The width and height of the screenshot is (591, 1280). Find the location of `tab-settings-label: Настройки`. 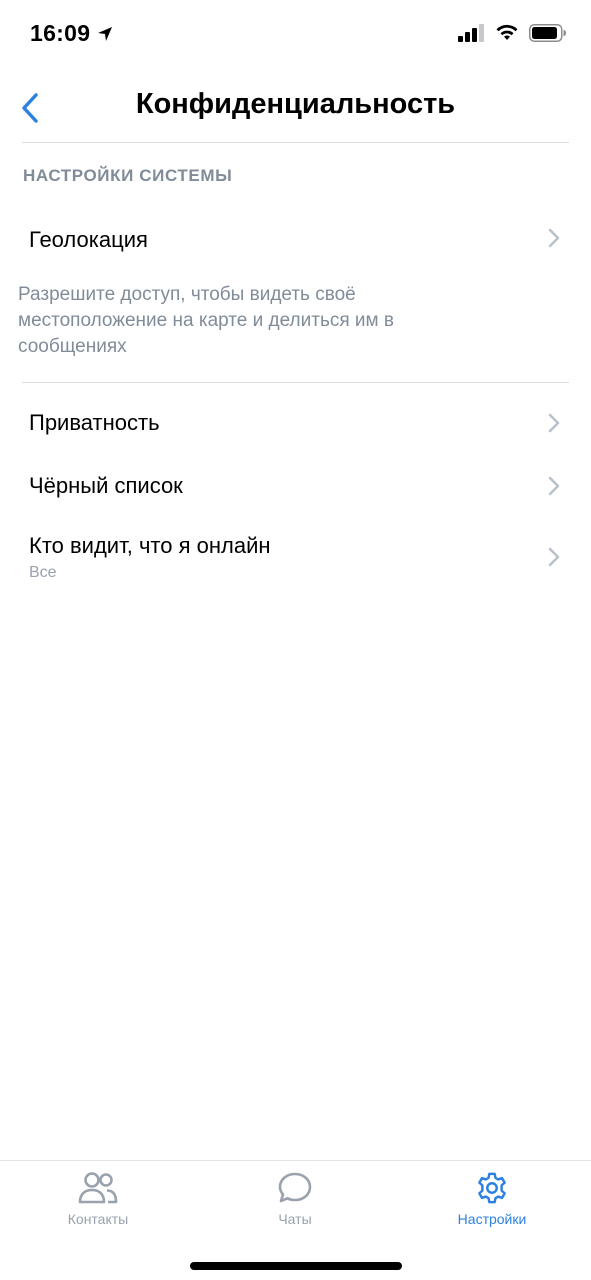

tab-settings-label: Настройки is located at coordinates (492, 1219).